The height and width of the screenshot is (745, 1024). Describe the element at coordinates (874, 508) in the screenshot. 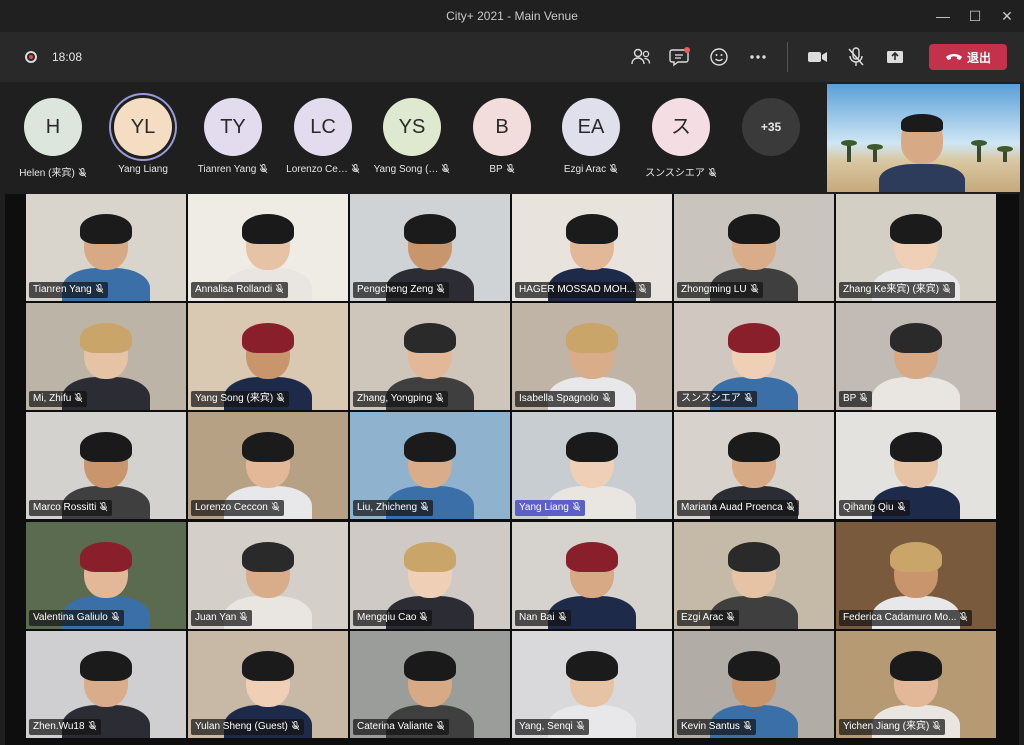

I see `participant-name-label: Qihang Qiu` at that location.